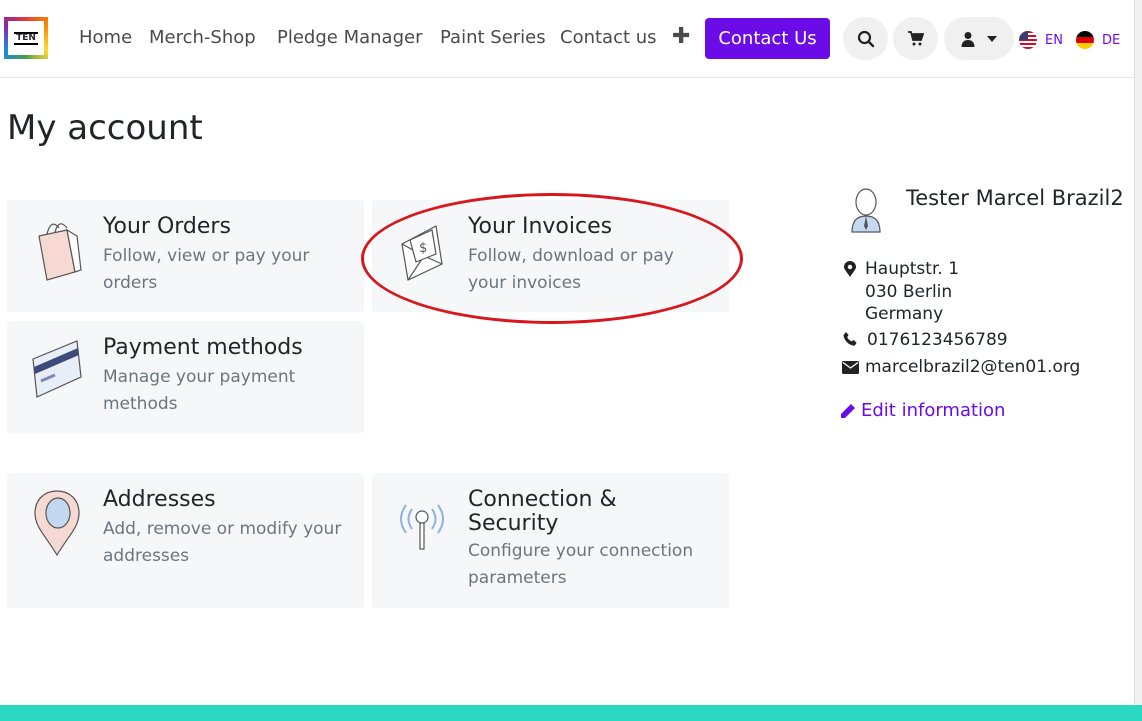  Describe the element at coordinates (767, 38) in the screenshot. I see `contact-us-button: Contact Us` at that location.